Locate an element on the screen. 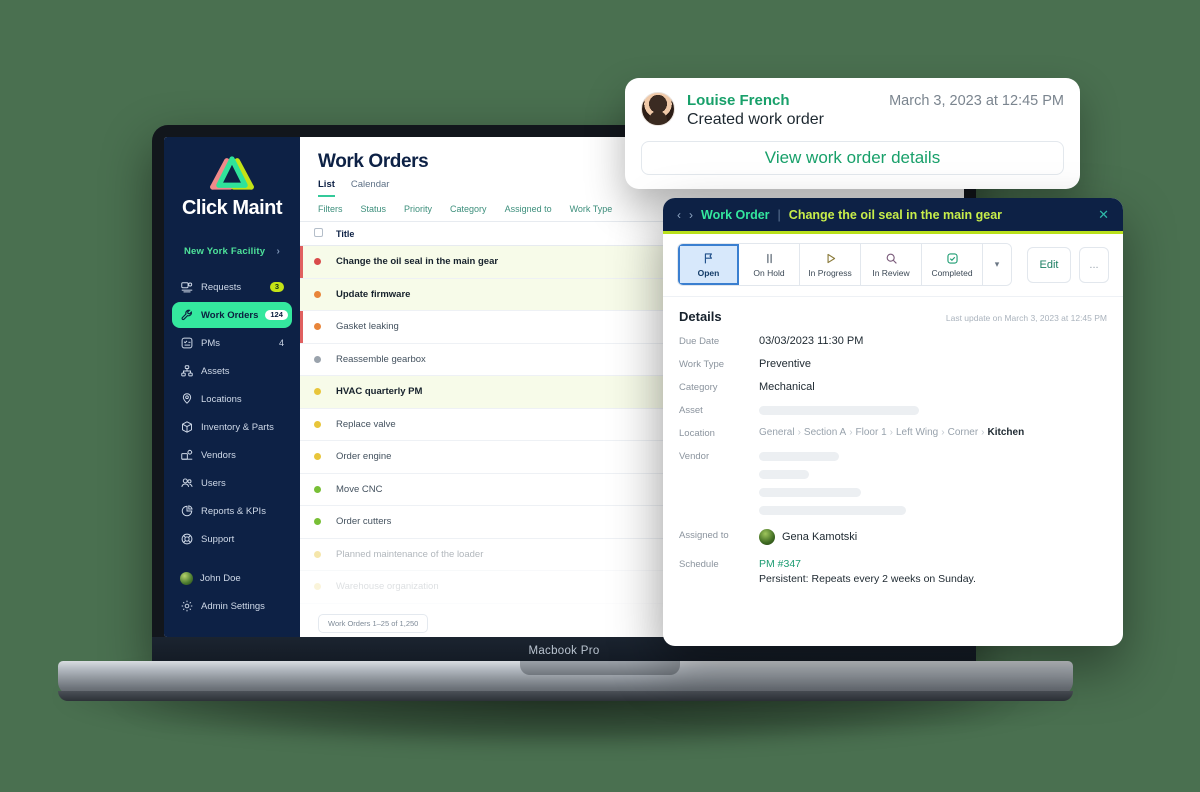 The width and height of the screenshot is (1200, 792). crumb: Corner is located at coordinates (963, 432).